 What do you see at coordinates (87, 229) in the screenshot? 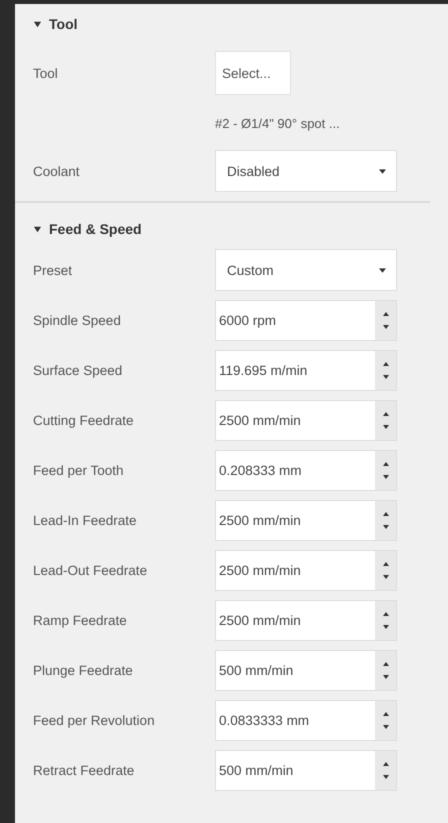
I see `section-header: Feed & Speed` at bounding box center [87, 229].